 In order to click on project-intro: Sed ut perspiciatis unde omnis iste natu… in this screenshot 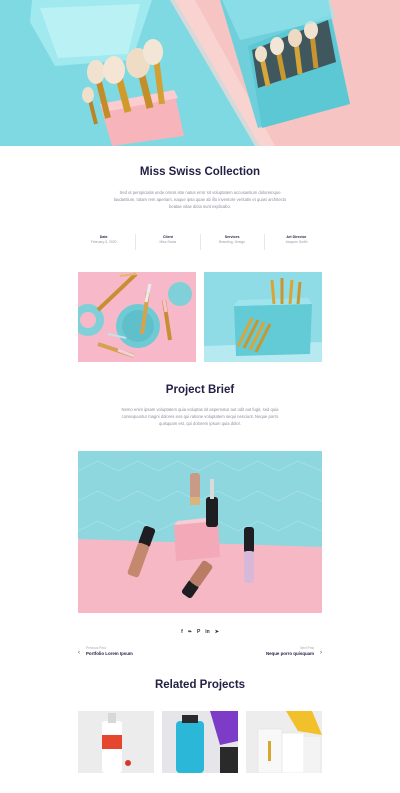, I will do `click(200, 200)`.